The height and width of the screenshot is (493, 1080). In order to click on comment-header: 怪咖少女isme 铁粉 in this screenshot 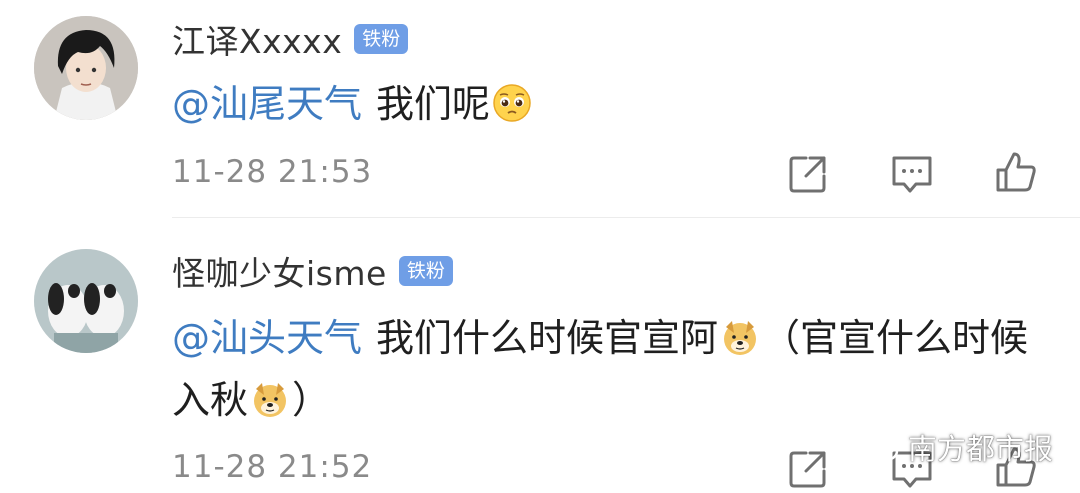, I will do `click(312, 271)`.